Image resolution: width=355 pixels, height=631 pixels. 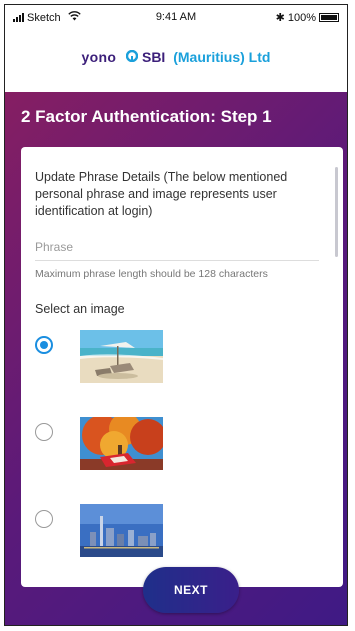 I want to click on image-option-city, so click(x=180, y=534).